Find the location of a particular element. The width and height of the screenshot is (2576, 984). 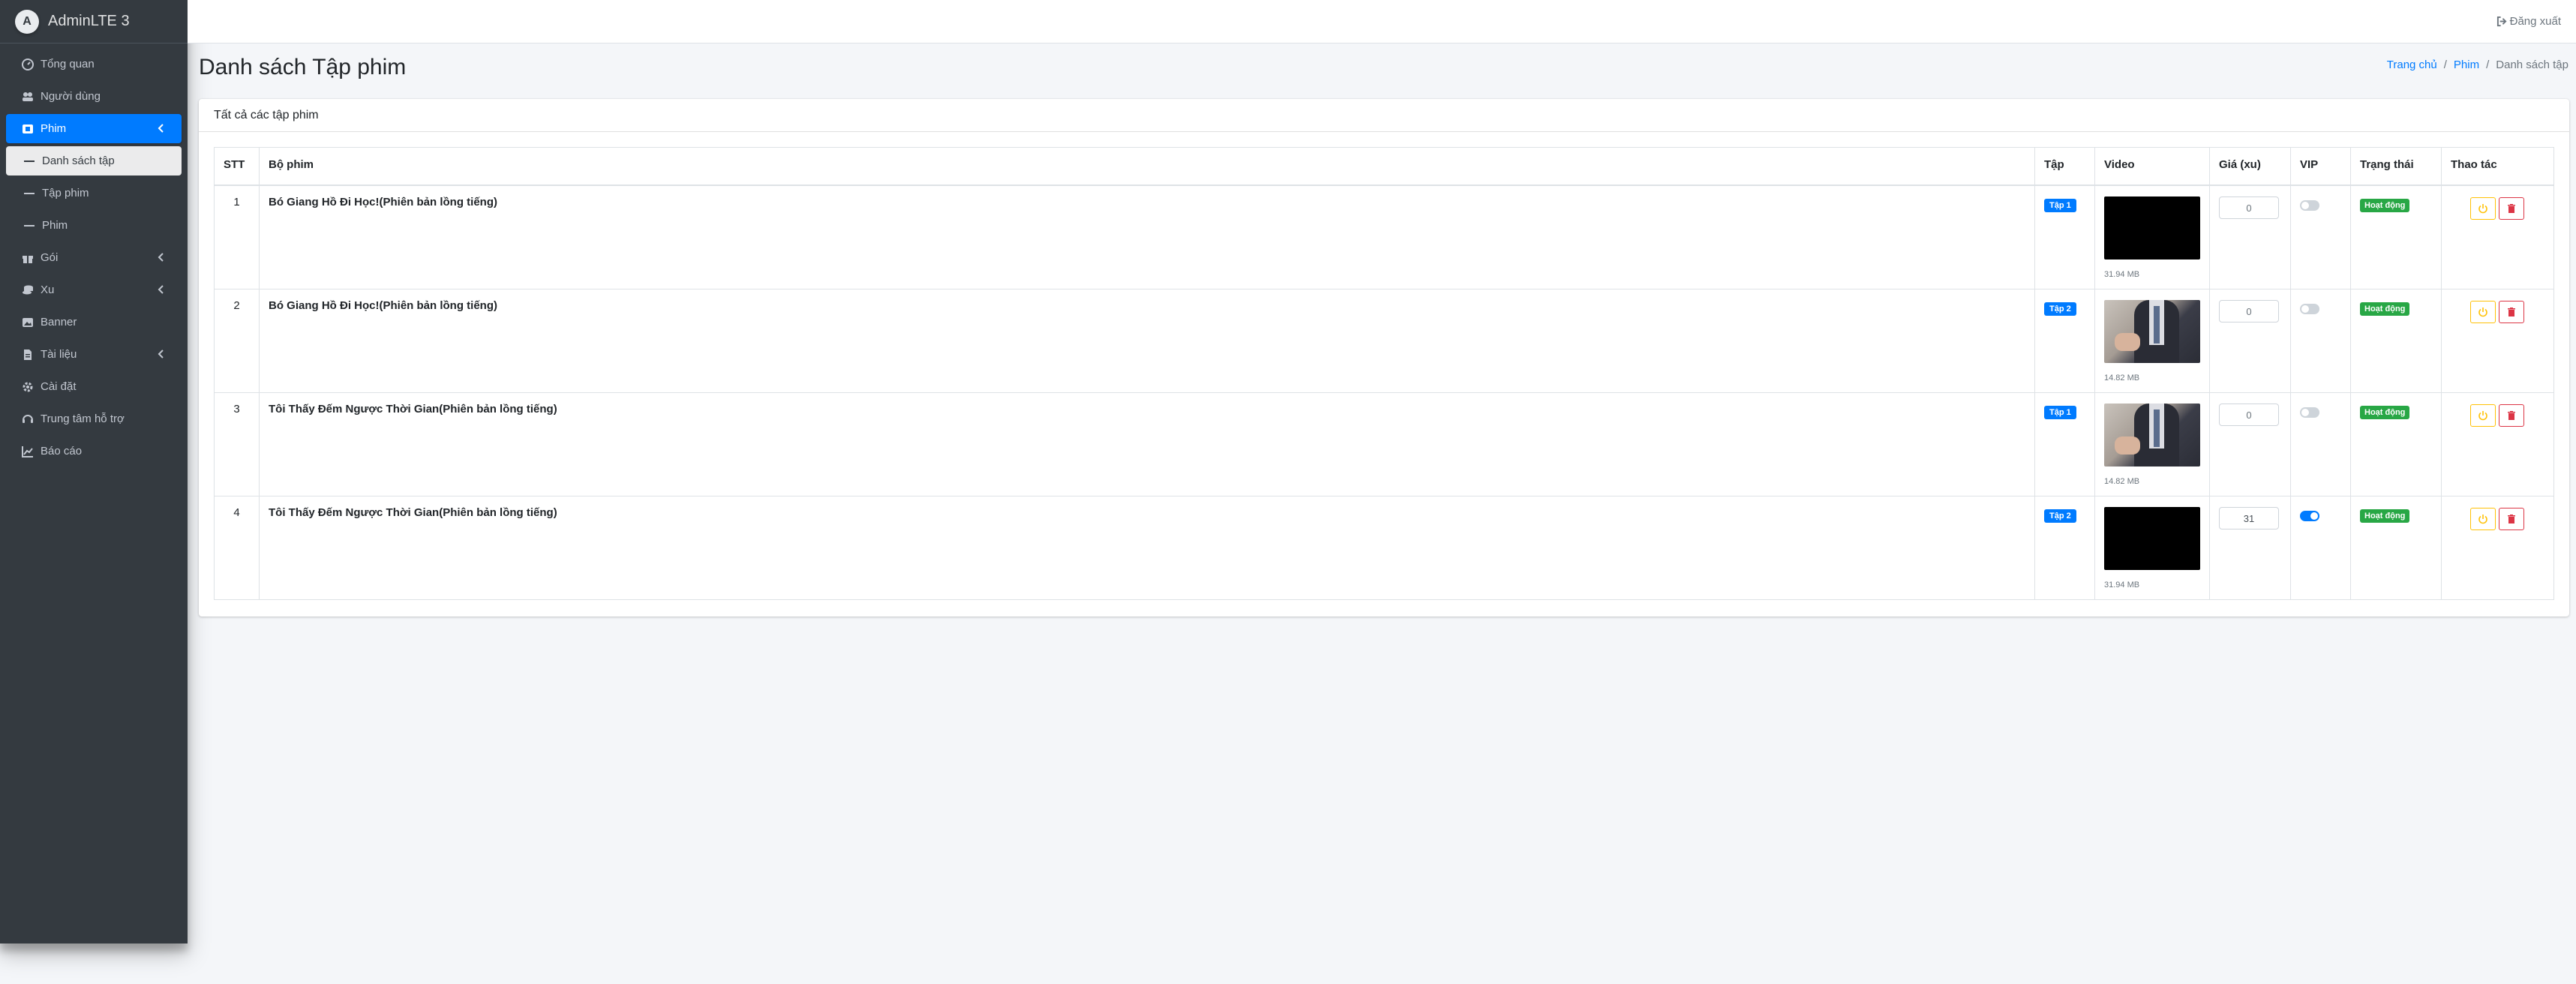

price-input: 31 is located at coordinates (2249, 518).